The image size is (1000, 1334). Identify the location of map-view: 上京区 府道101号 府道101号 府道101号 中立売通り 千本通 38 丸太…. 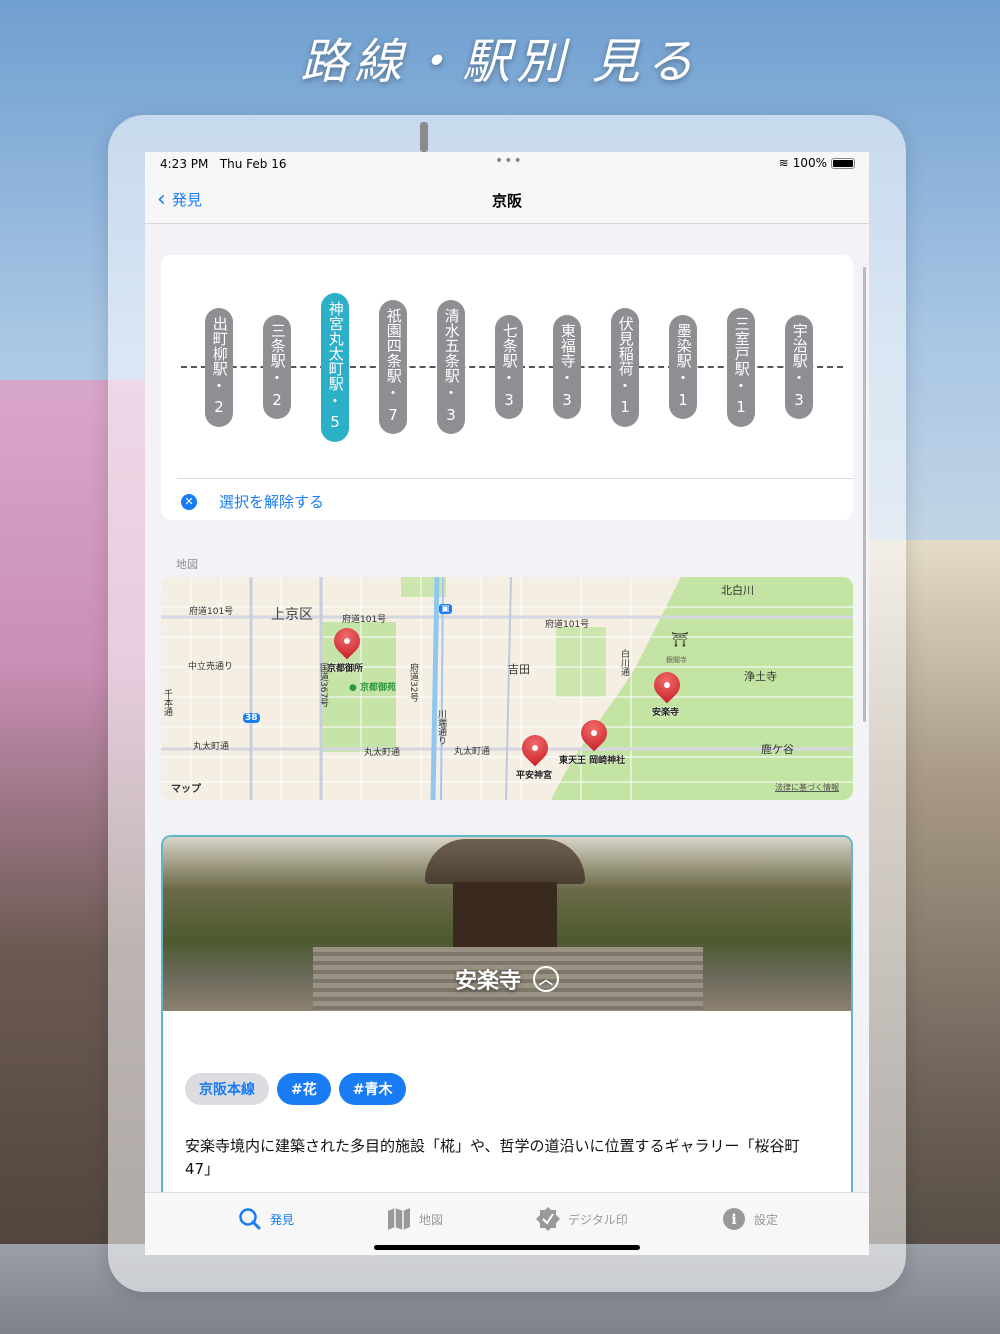
(507, 688).